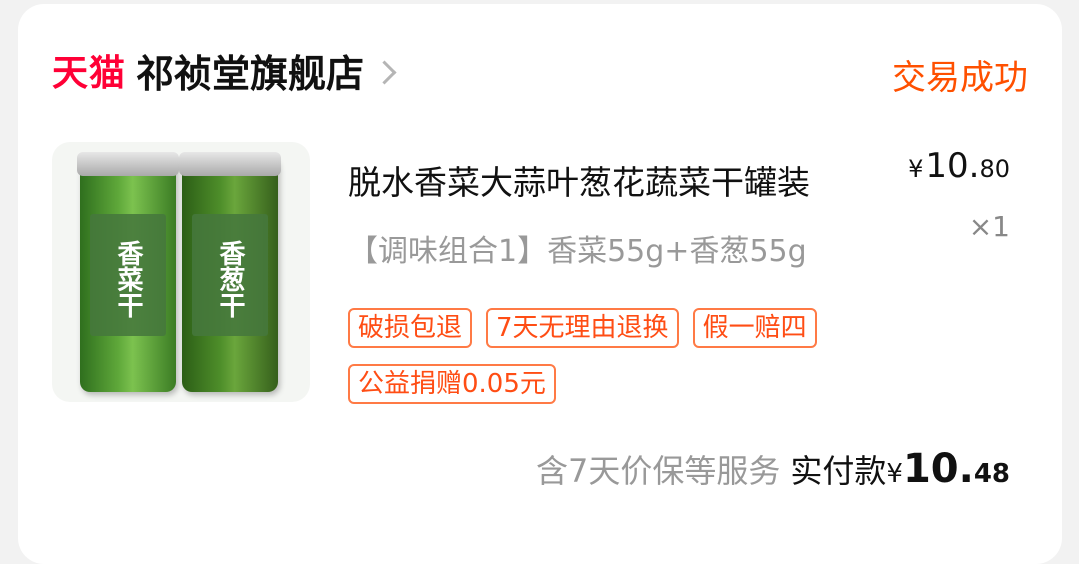  I want to click on jar-scallion-image: 香葱干, so click(230, 272).